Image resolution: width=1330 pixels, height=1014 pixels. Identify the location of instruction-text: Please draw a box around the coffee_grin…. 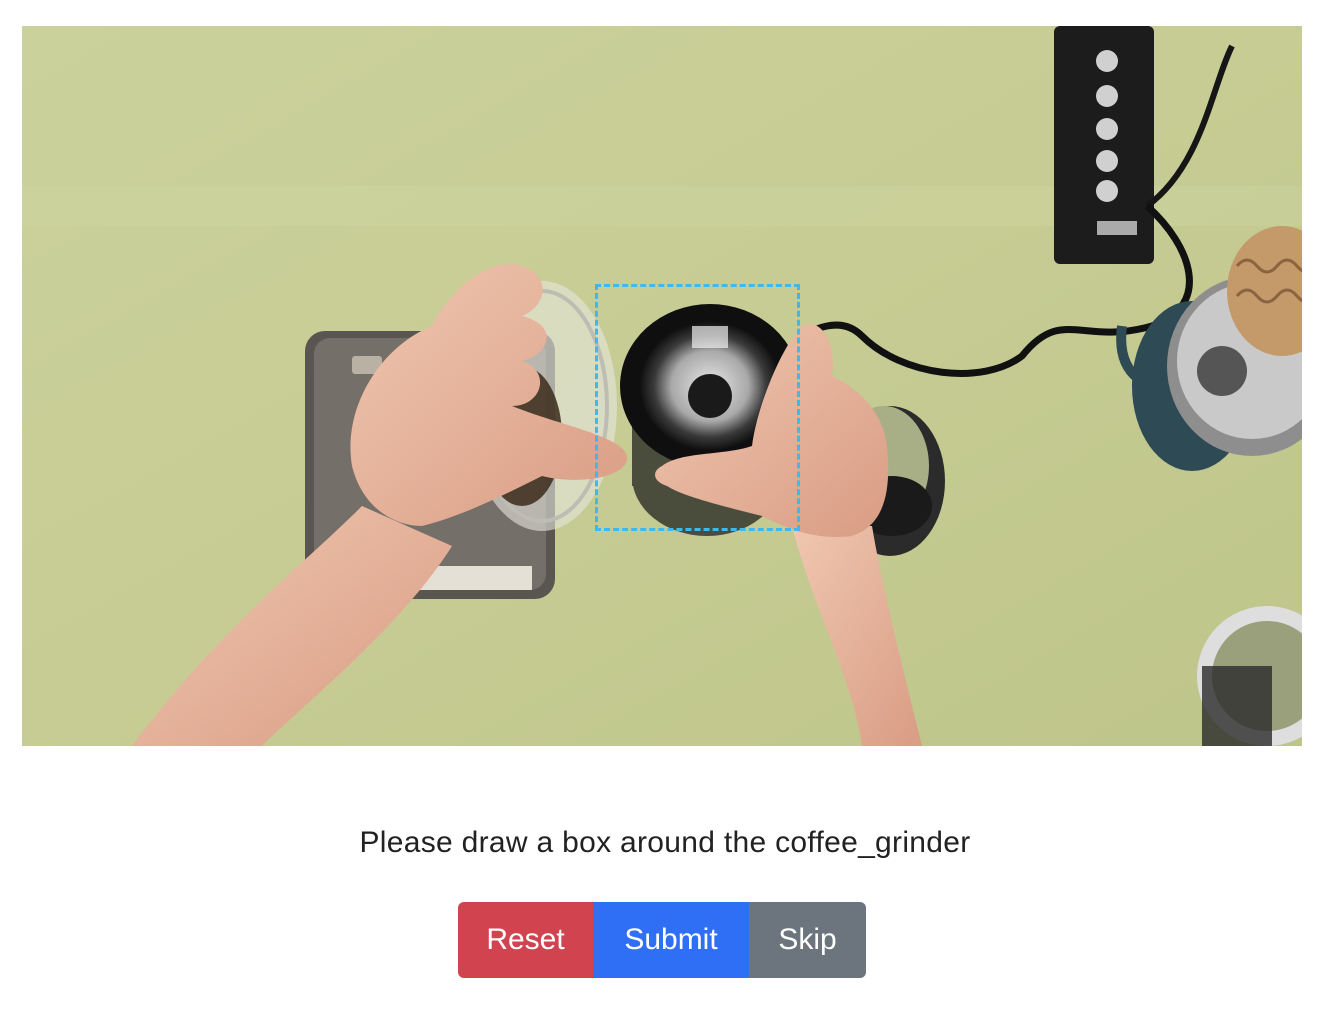
(665, 842).